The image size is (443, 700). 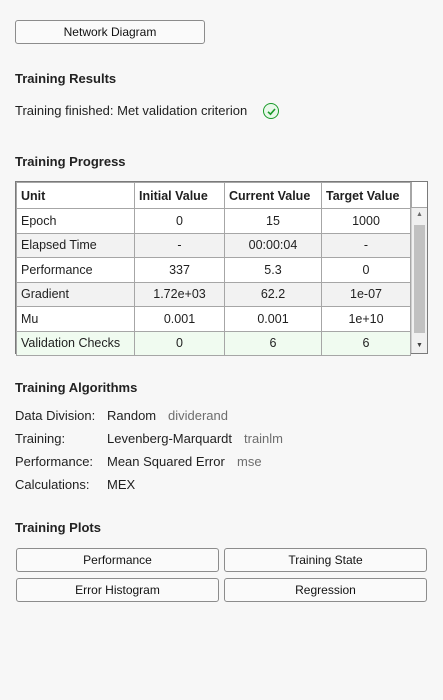 I want to click on algorithm-value: Levenberg-Marquardt, so click(x=170, y=438).